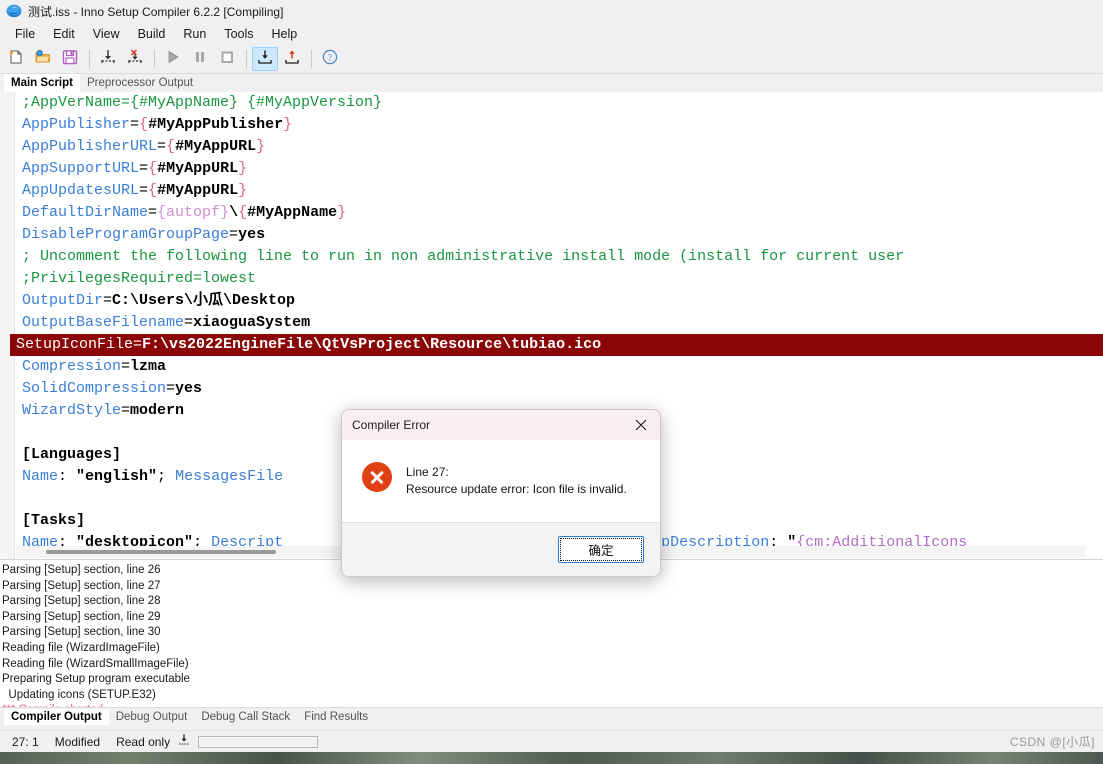 The width and height of the screenshot is (1103, 764). I want to click on help-button: ?, so click(330, 59).